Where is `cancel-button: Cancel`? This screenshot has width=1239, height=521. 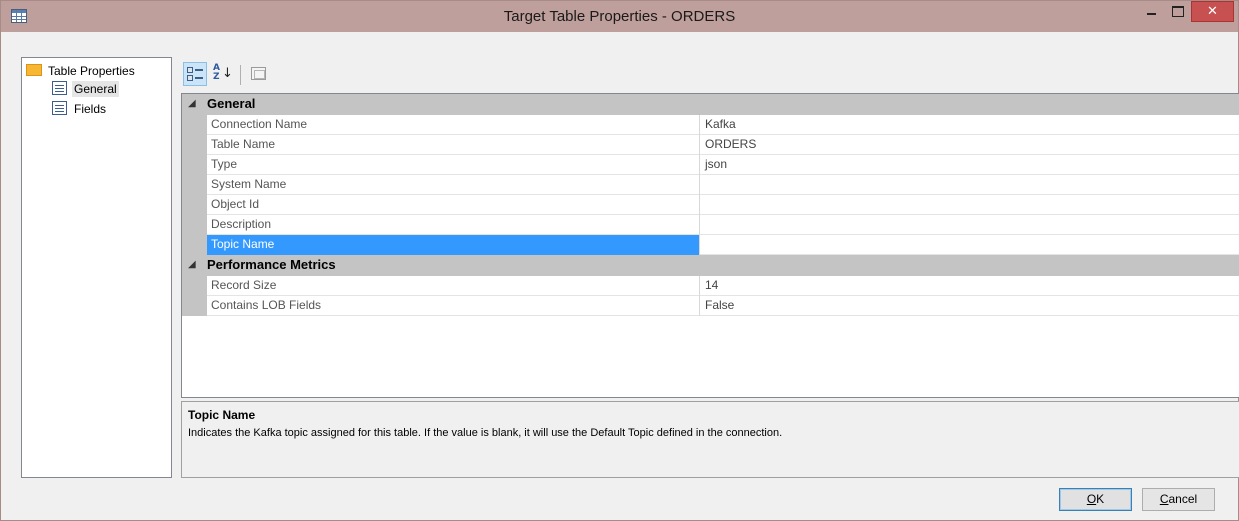 cancel-button: Cancel is located at coordinates (1178, 499).